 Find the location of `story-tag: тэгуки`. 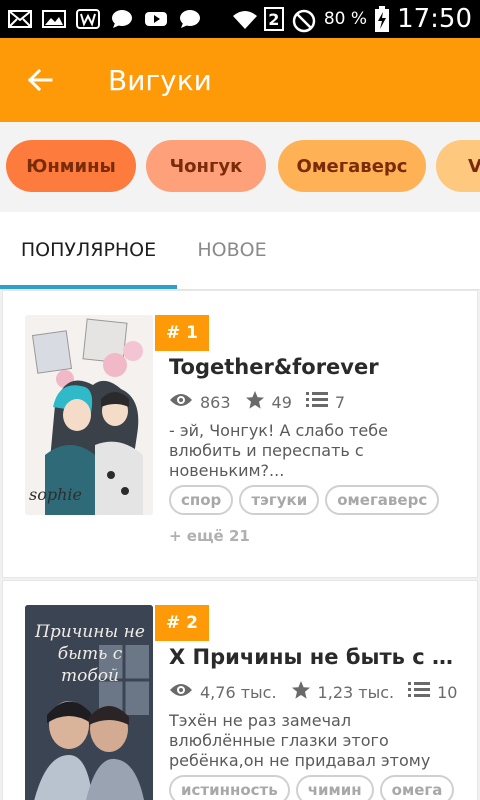

story-tag: тэгуки is located at coordinates (279, 500).